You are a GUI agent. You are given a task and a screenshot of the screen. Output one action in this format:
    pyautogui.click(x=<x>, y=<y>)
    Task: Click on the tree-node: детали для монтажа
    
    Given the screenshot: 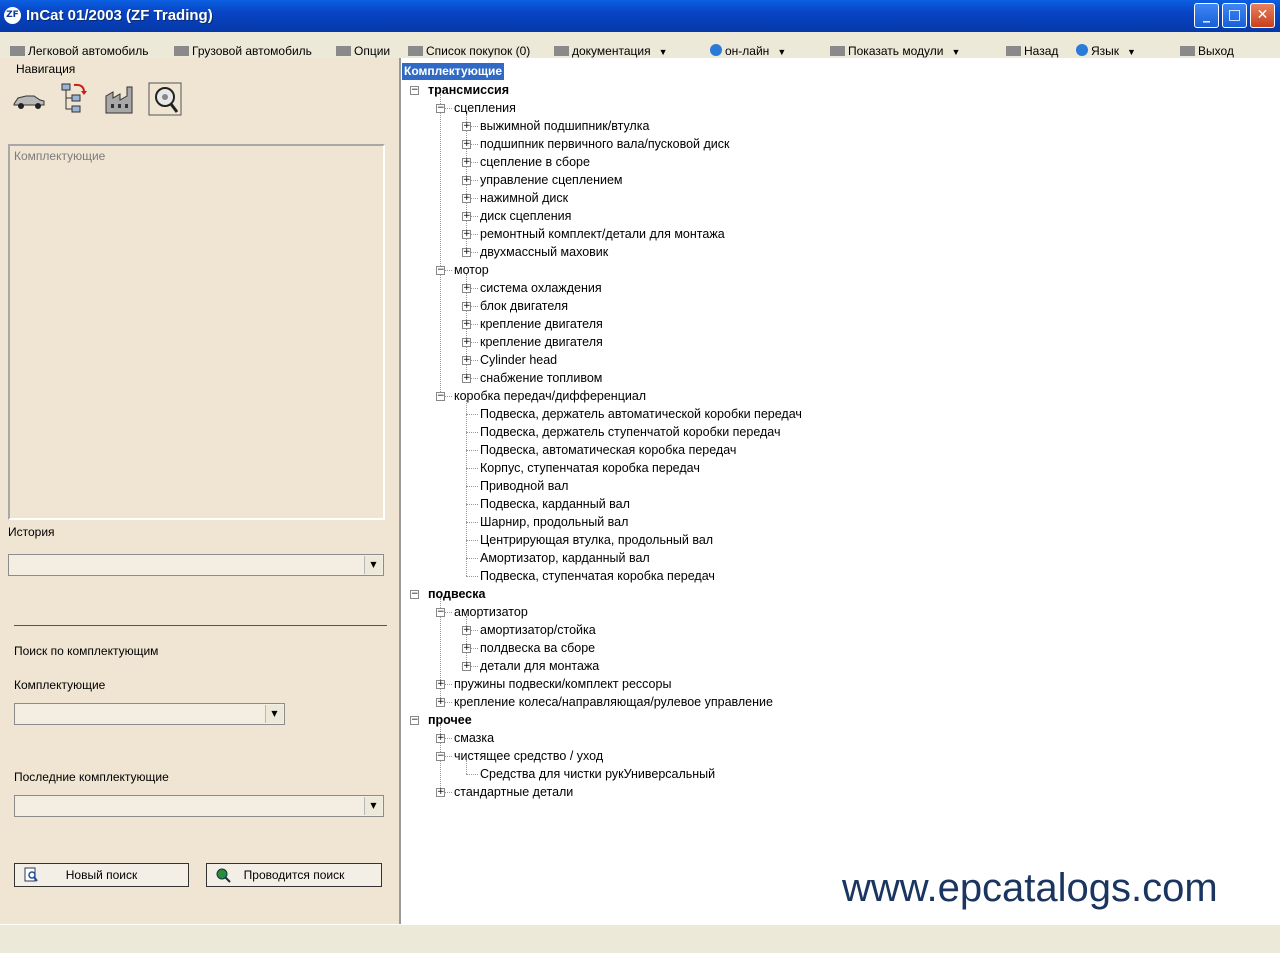 What is the action you would take?
    pyautogui.click(x=539, y=666)
    